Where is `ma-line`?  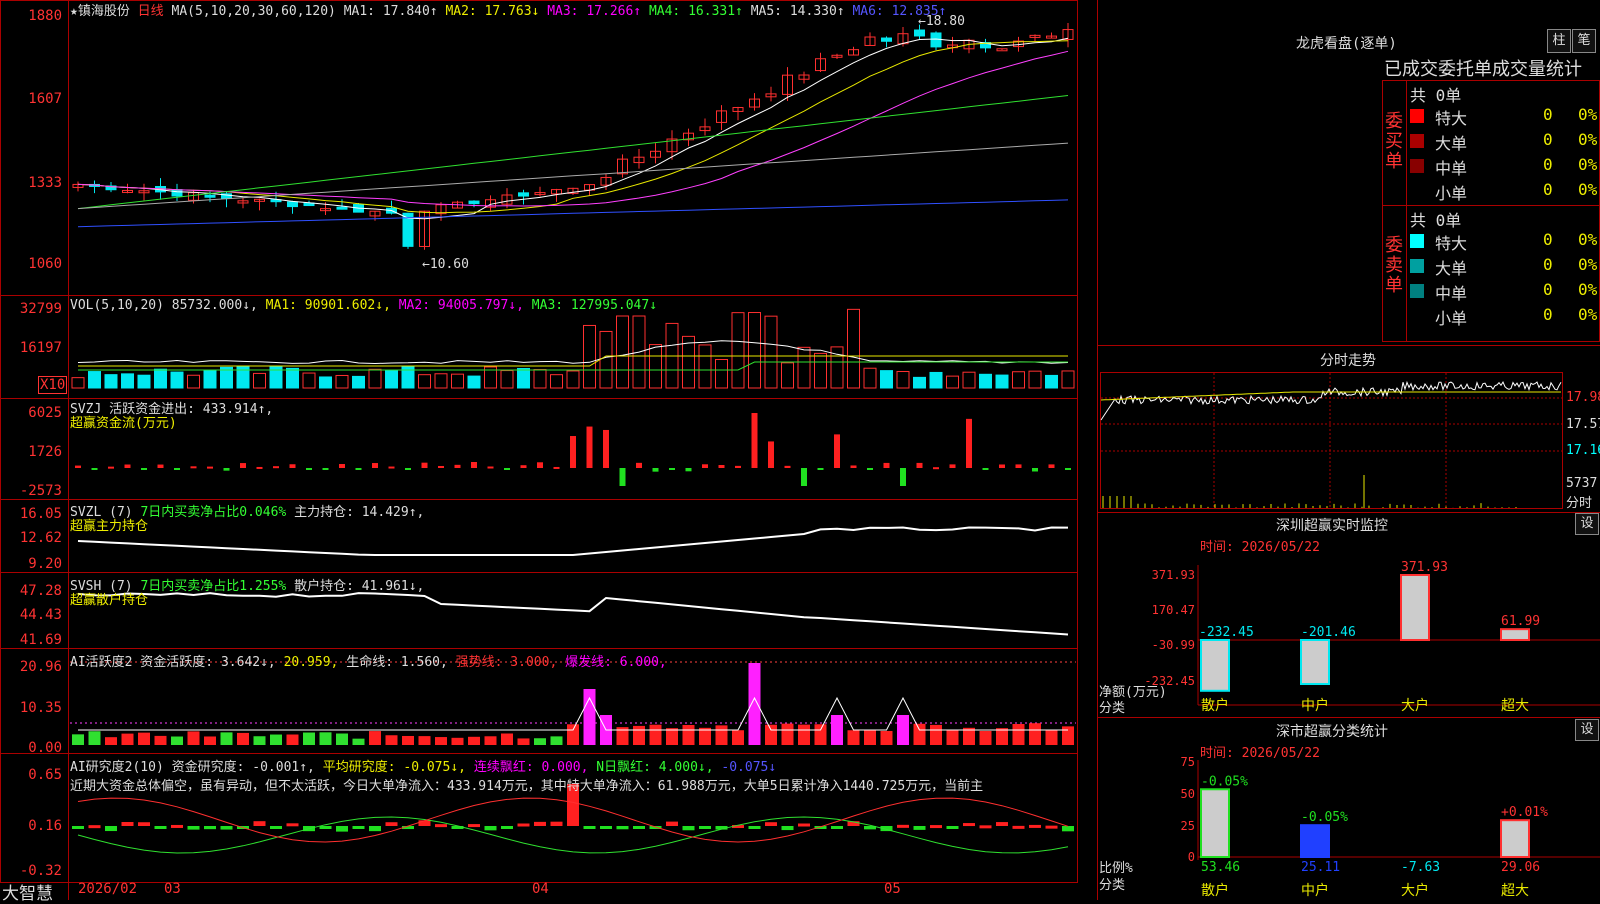 ma-line is located at coordinates (573, 127).